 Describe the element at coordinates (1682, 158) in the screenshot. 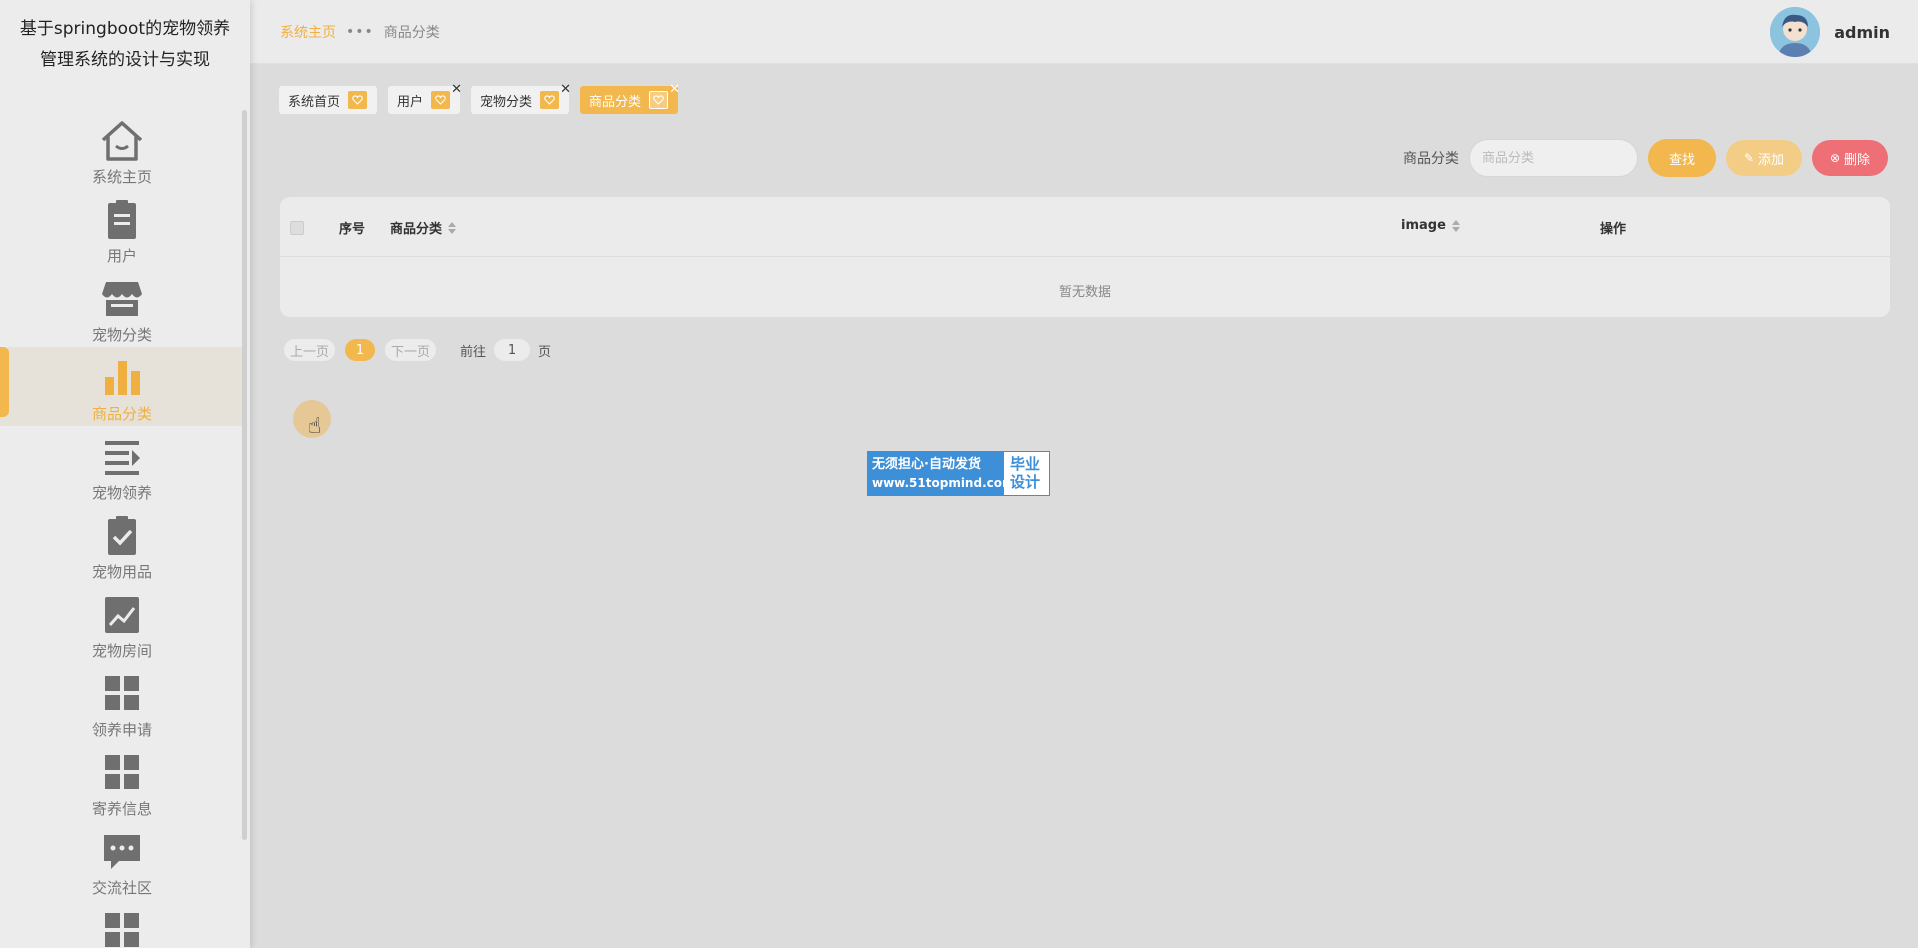

I see `search-button: 查找` at that location.